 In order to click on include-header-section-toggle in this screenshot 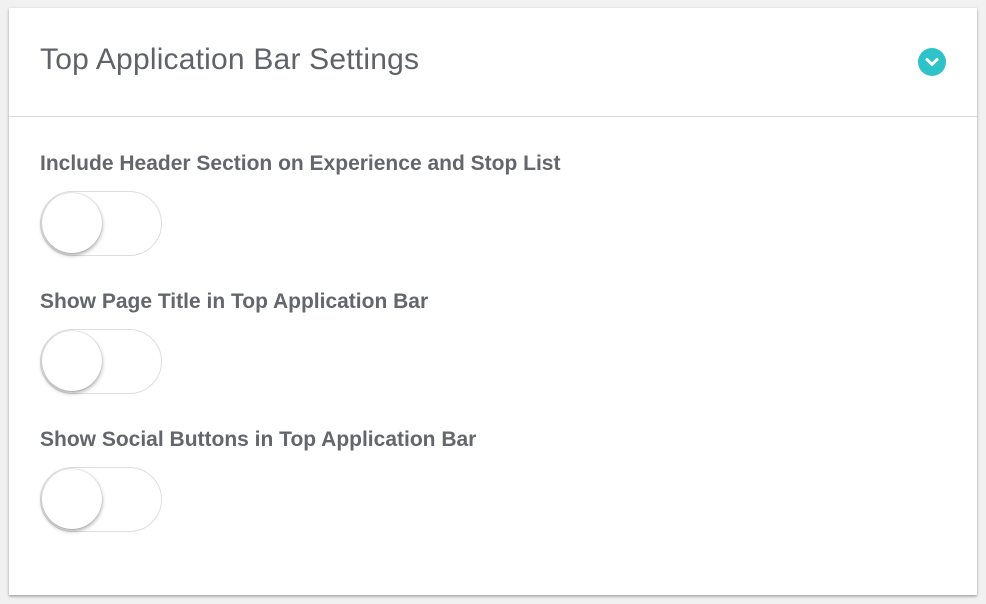, I will do `click(101, 223)`.